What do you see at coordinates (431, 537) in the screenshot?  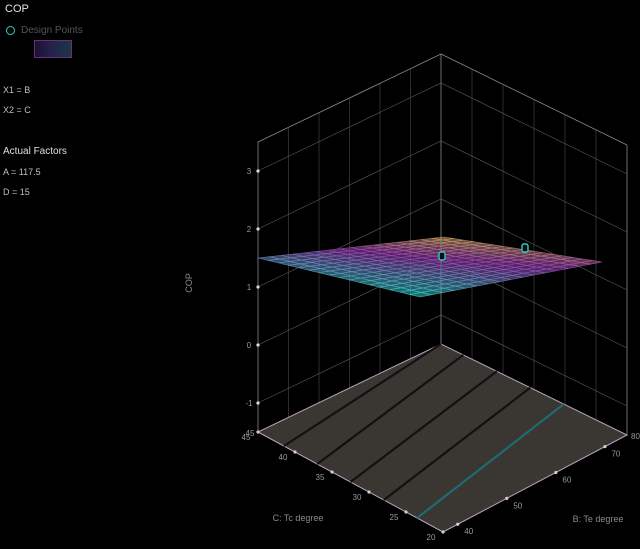 I see `c-tick-label: 20` at bounding box center [431, 537].